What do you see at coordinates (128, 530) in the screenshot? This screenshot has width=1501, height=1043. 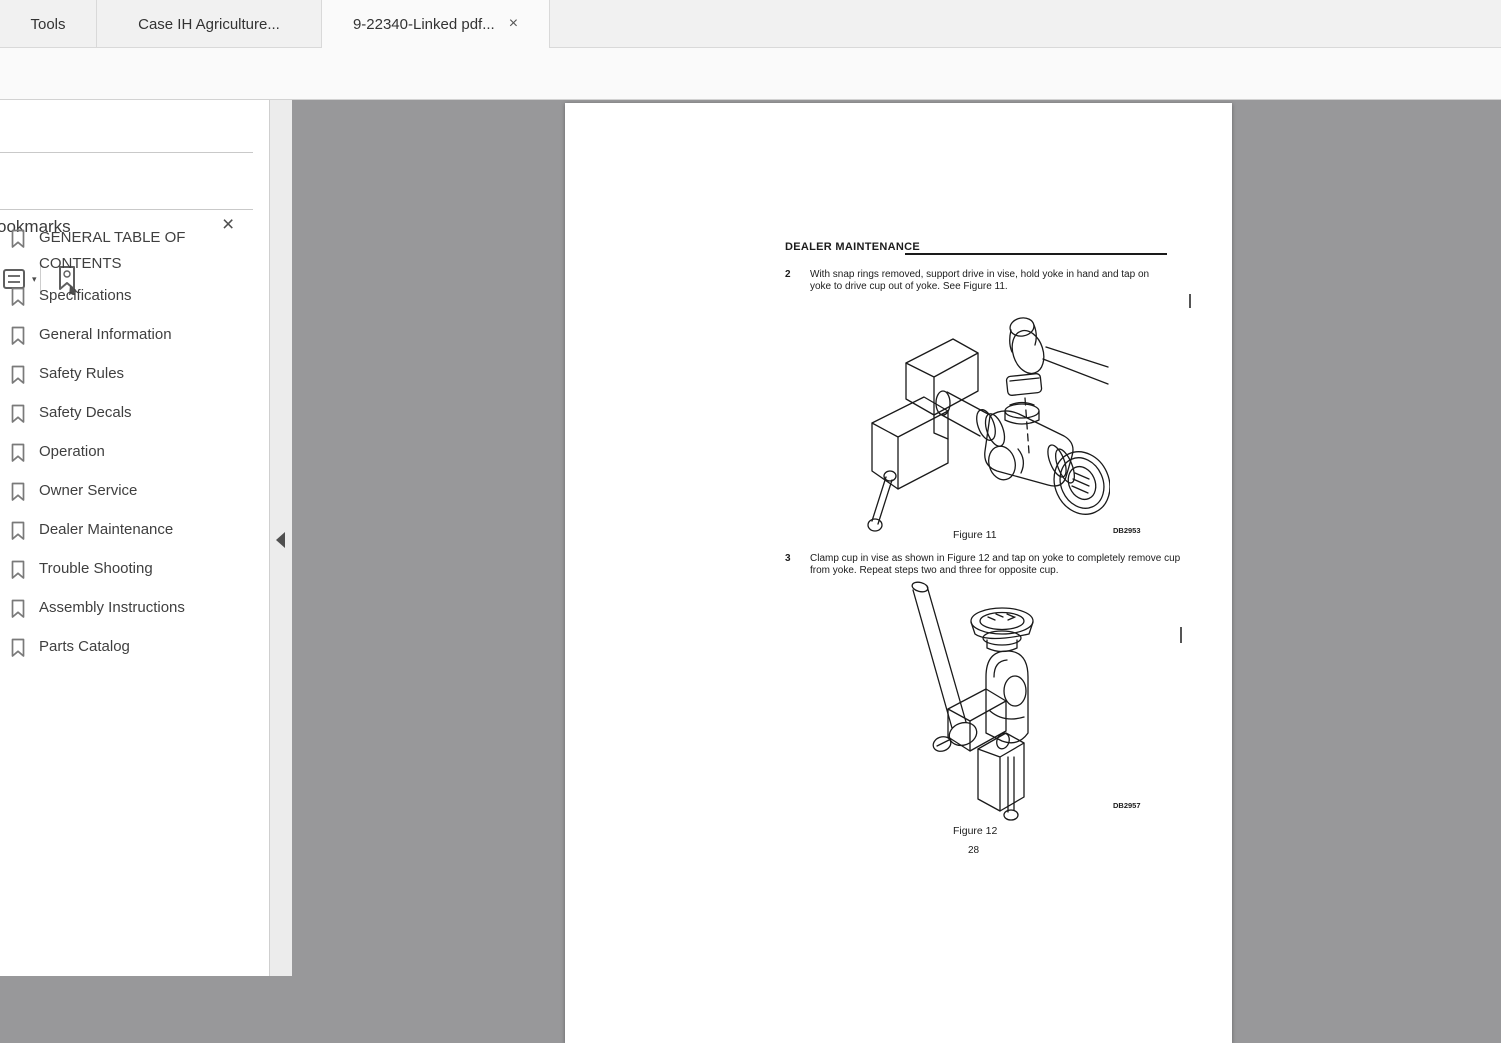 I see `bookmark-item-label: Dealer Maintenance` at bounding box center [128, 530].